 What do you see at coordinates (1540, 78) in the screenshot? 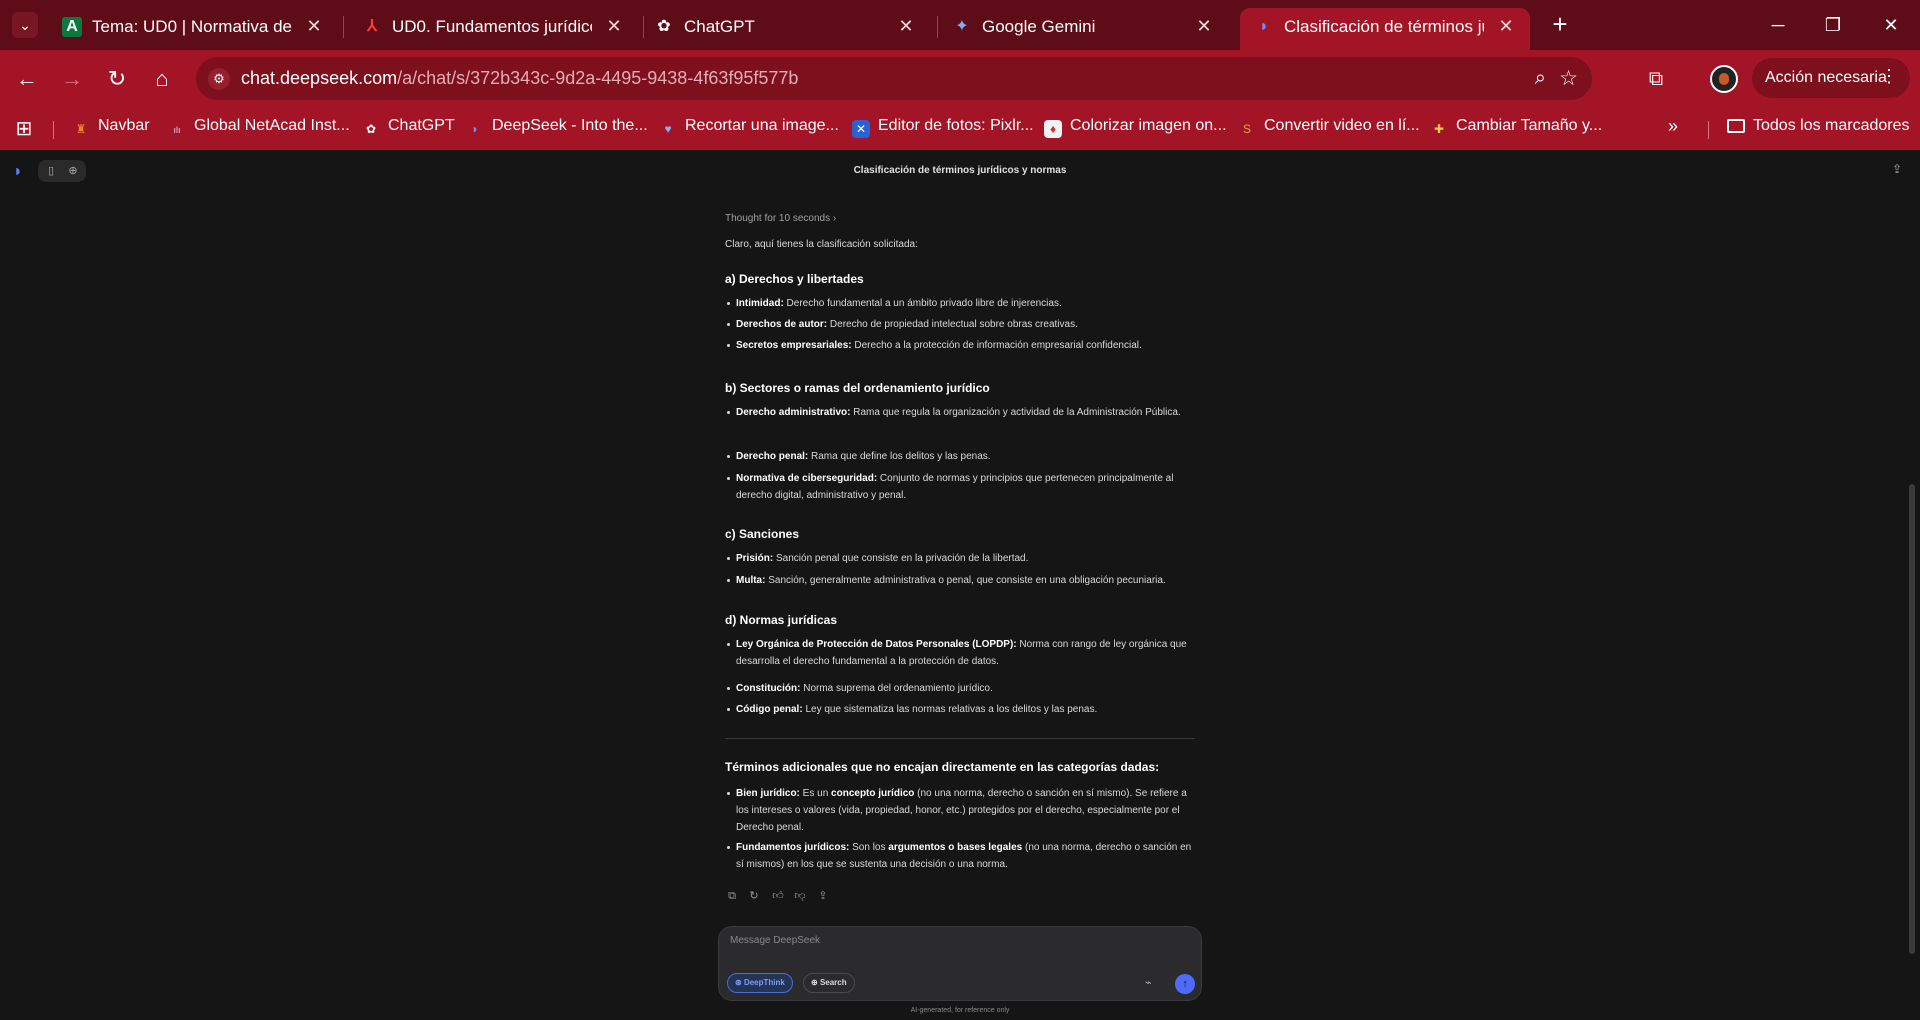
I see `zoom-icon: ⌕` at bounding box center [1540, 78].